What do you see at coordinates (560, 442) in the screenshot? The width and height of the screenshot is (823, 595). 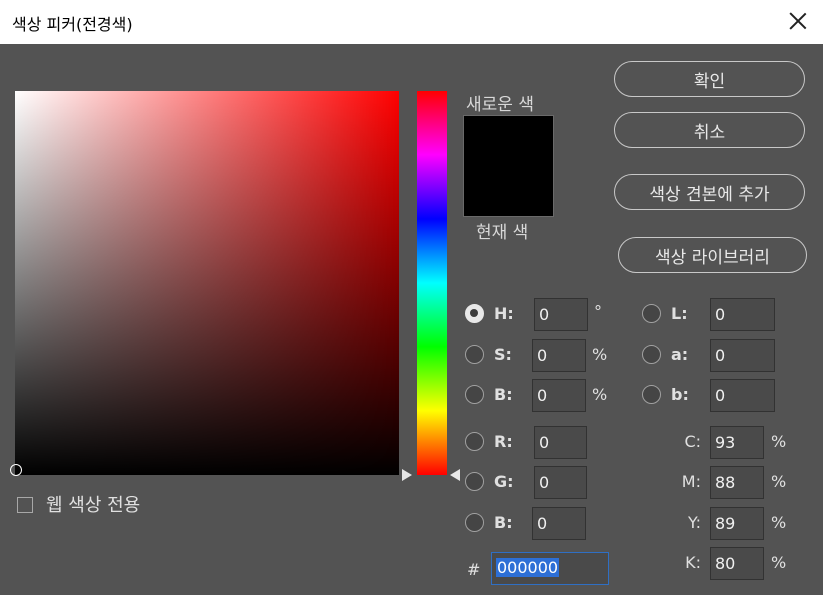 I see `red-input: 0` at bounding box center [560, 442].